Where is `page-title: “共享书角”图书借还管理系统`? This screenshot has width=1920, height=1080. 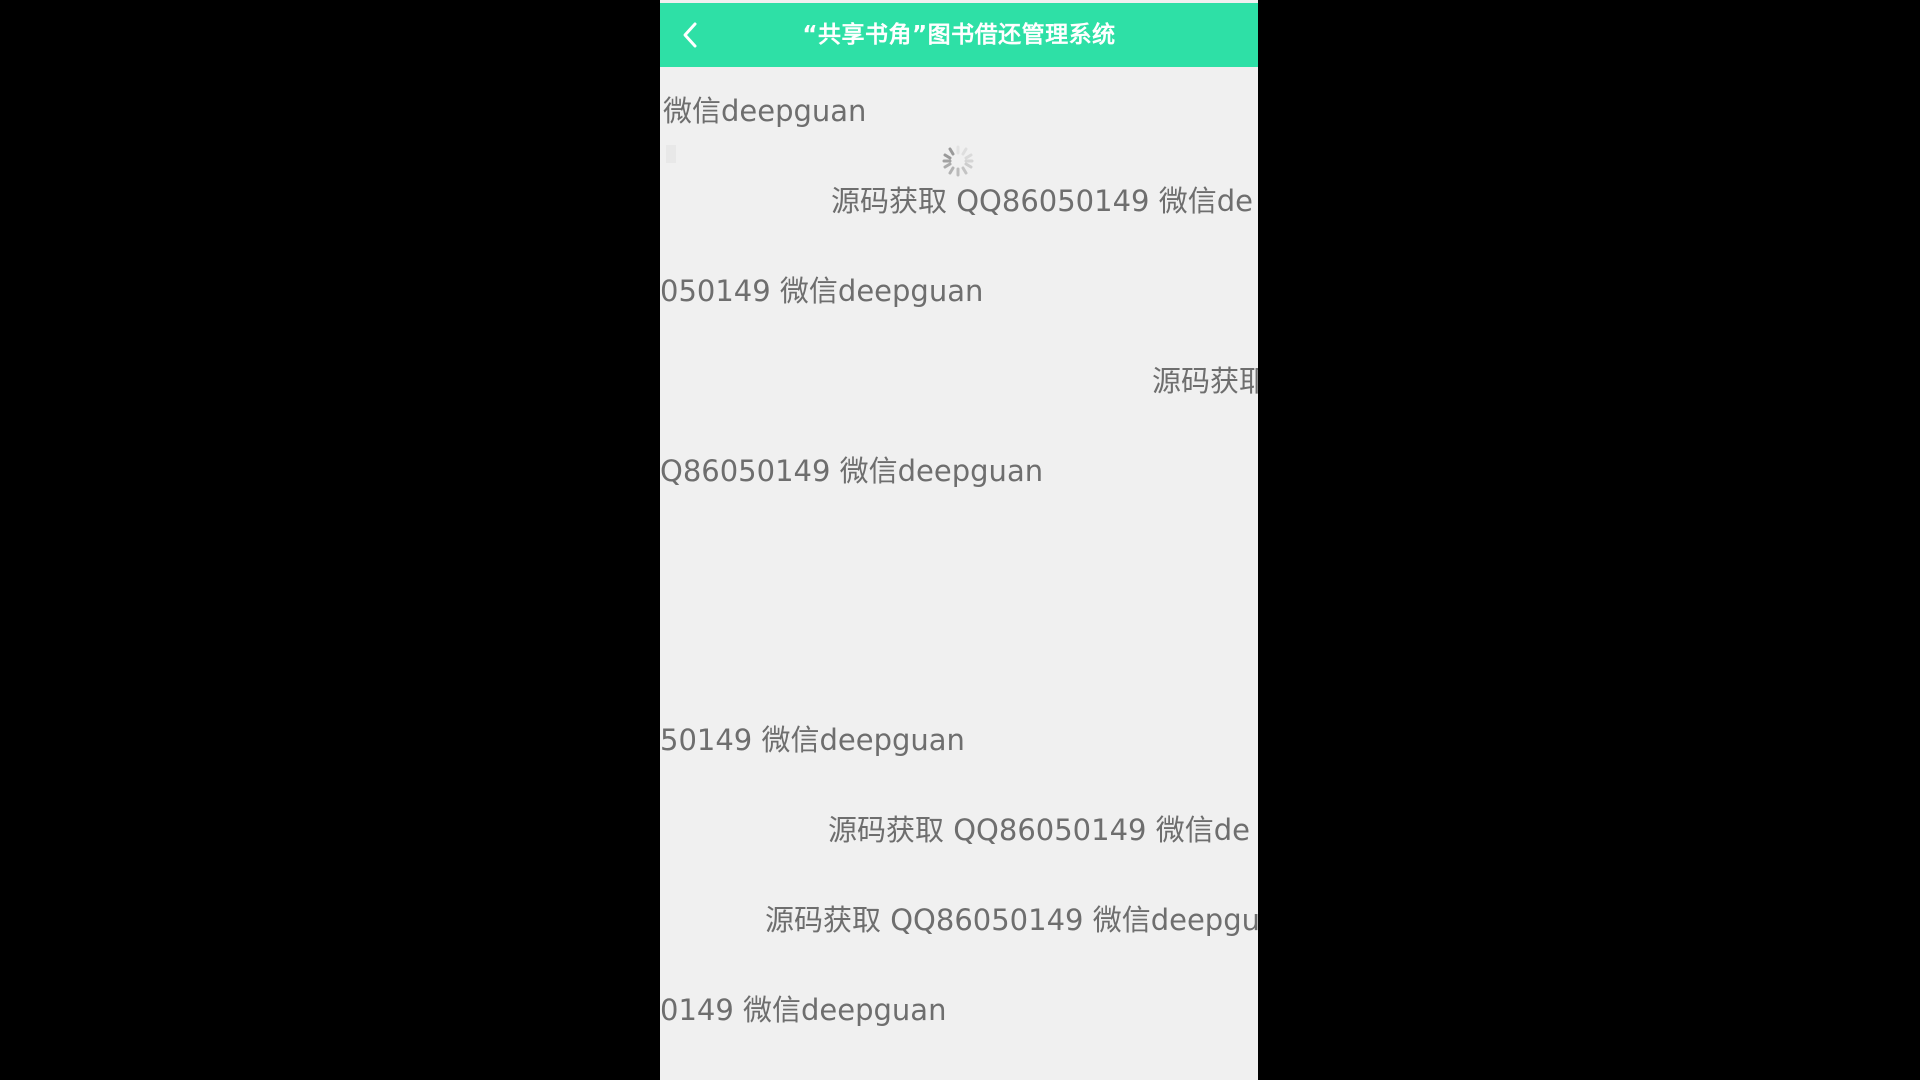
page-title: “共享书角”图书借还管理系统 is located at coordinates (959, 35).